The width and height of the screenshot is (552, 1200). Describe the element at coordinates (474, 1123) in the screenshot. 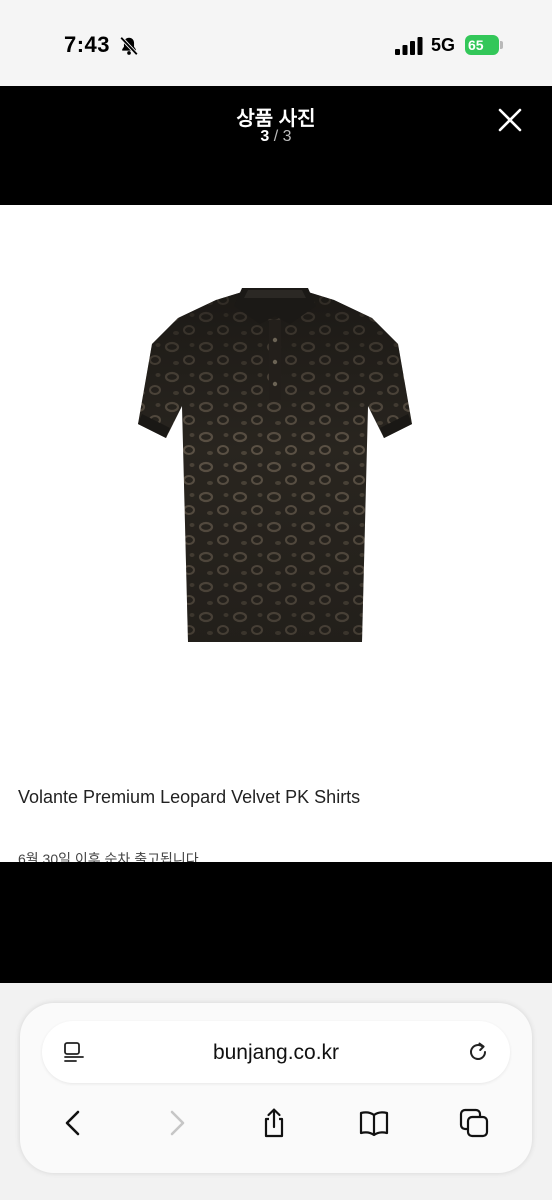

I see `tabs-icon` at that location.